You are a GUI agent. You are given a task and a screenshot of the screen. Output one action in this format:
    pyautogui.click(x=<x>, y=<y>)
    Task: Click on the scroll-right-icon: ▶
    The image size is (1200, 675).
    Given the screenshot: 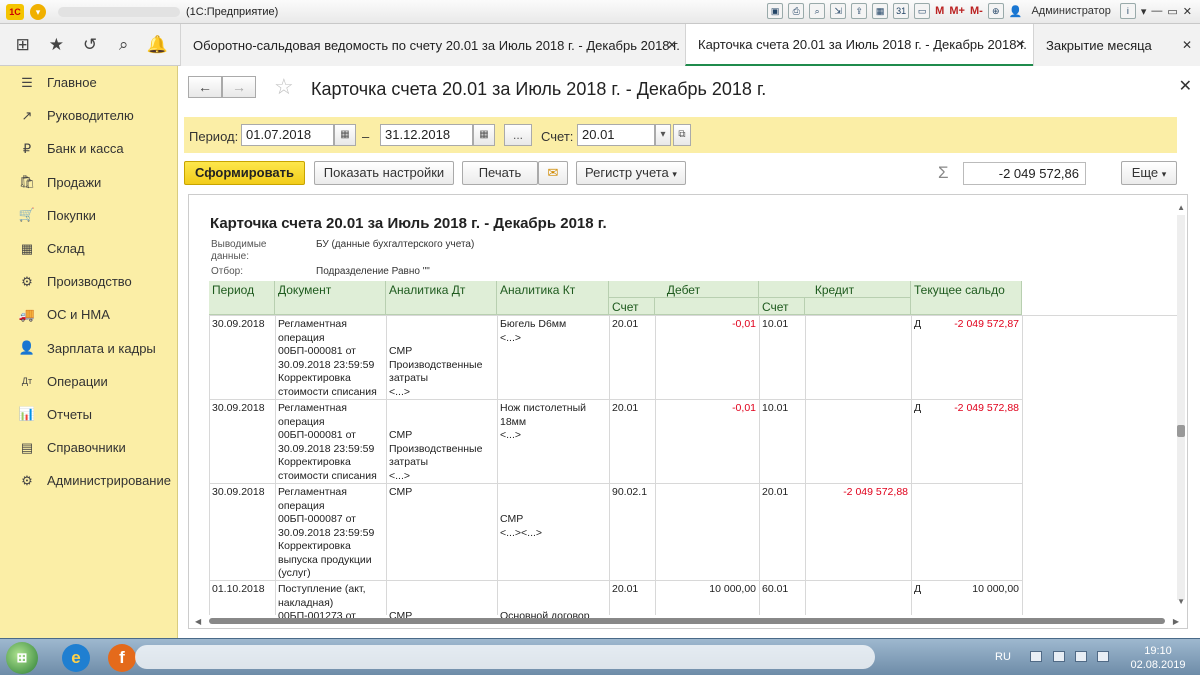 What is the action you would take?
    pyautogui.click(x=1176, y=621)
    